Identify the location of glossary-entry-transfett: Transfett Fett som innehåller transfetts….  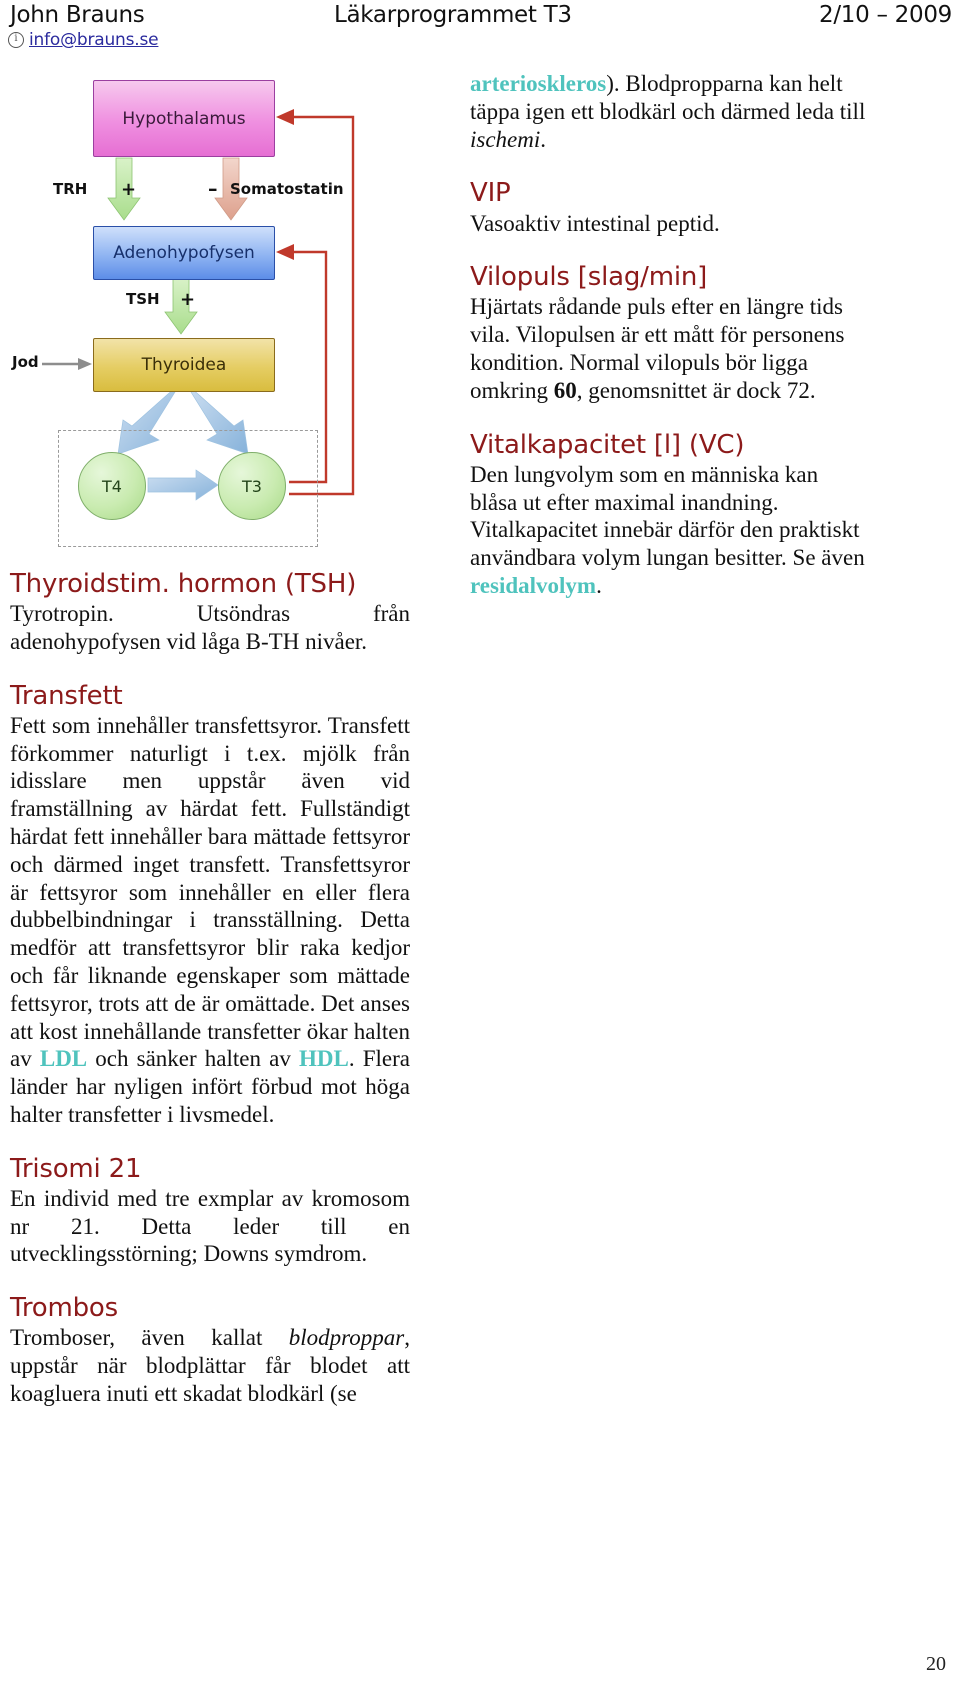
(210, 904).